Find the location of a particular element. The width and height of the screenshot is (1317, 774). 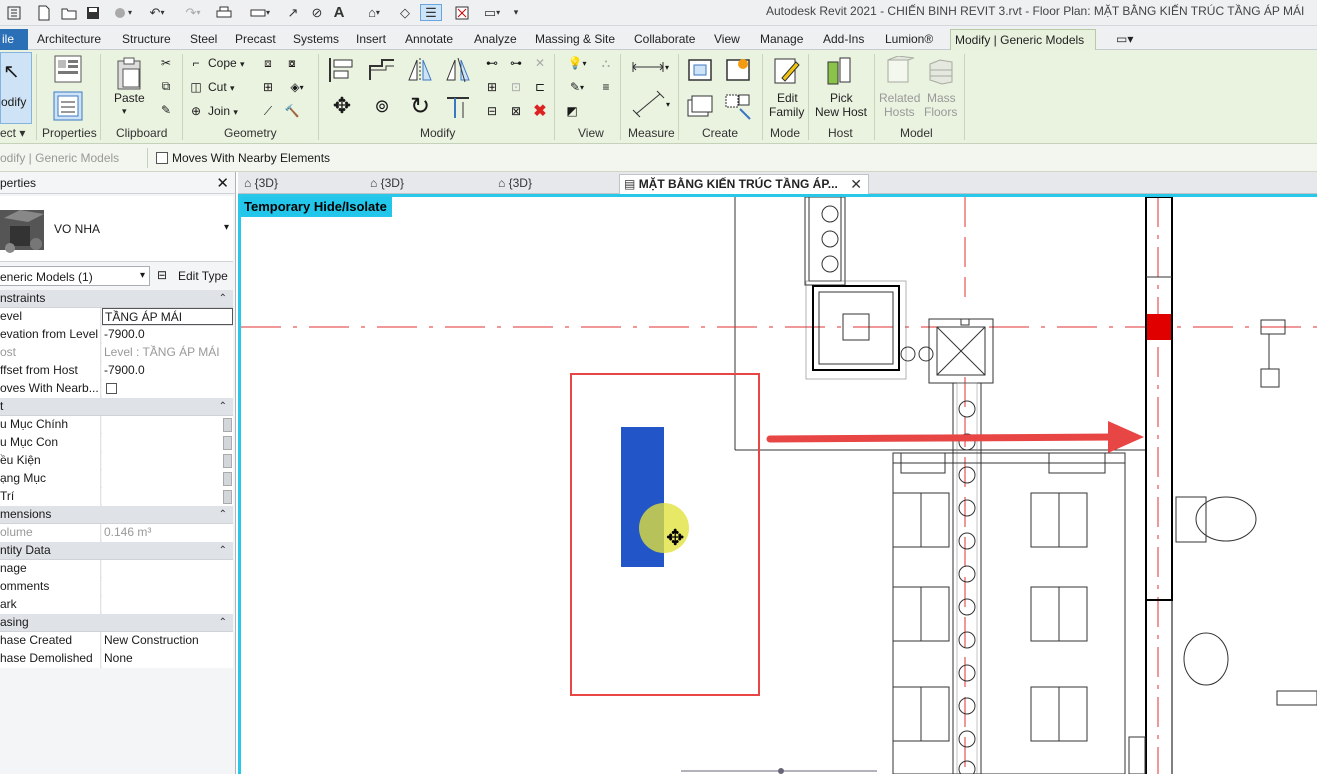

tab-analyze: Analyze is located at coordinates (495, 39).